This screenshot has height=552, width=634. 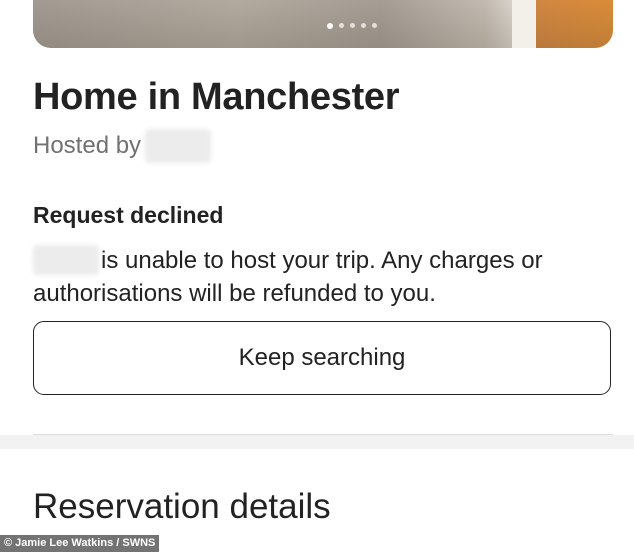 What do you see at coordinates (128, 215) in the screenshot?
I see `request-status-heading: Request declined` at bounding box center [128, 215].